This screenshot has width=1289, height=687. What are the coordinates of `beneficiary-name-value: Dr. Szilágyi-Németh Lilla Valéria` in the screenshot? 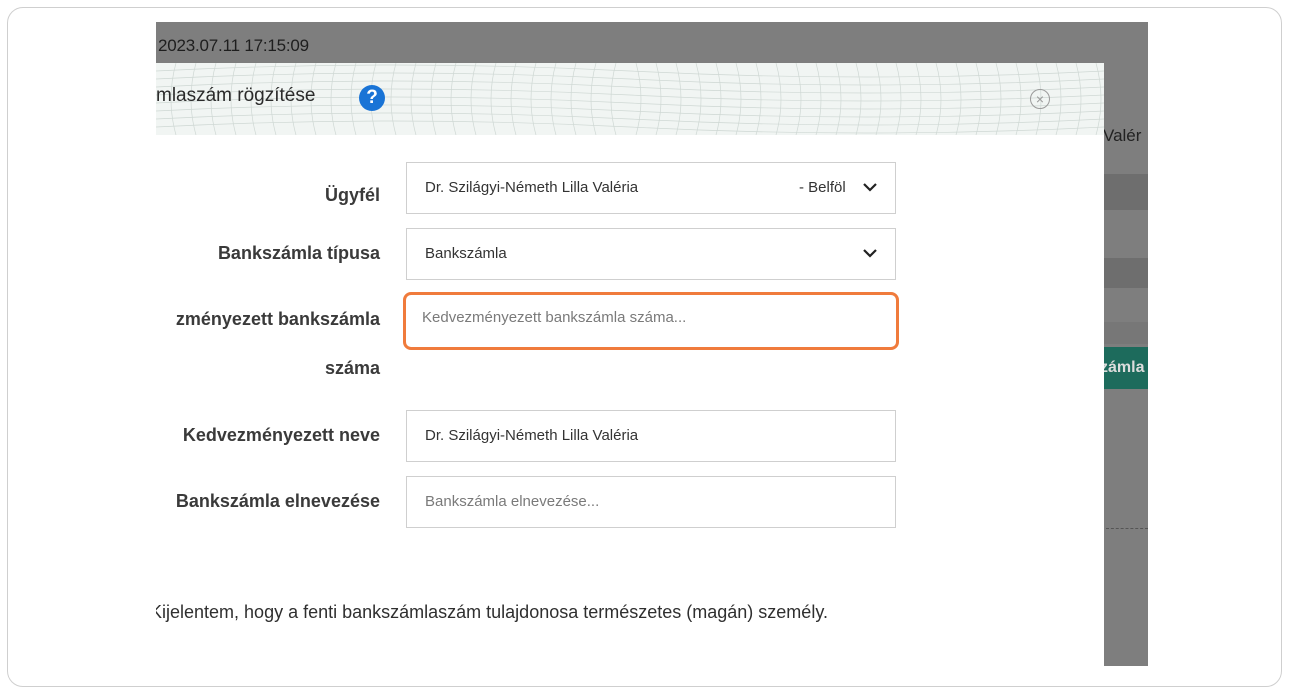 It's located at (532, 435).